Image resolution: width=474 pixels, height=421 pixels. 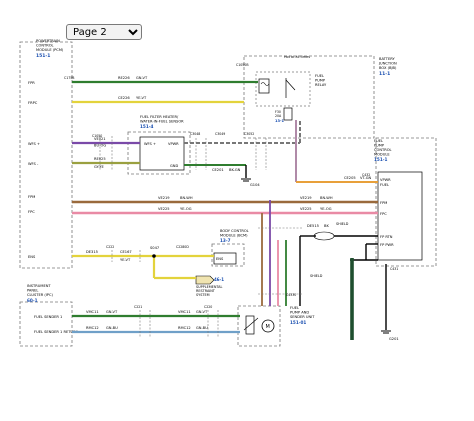 I want to click on wire-fp-rtn: DE515 BK, so click(x=338, y=265).